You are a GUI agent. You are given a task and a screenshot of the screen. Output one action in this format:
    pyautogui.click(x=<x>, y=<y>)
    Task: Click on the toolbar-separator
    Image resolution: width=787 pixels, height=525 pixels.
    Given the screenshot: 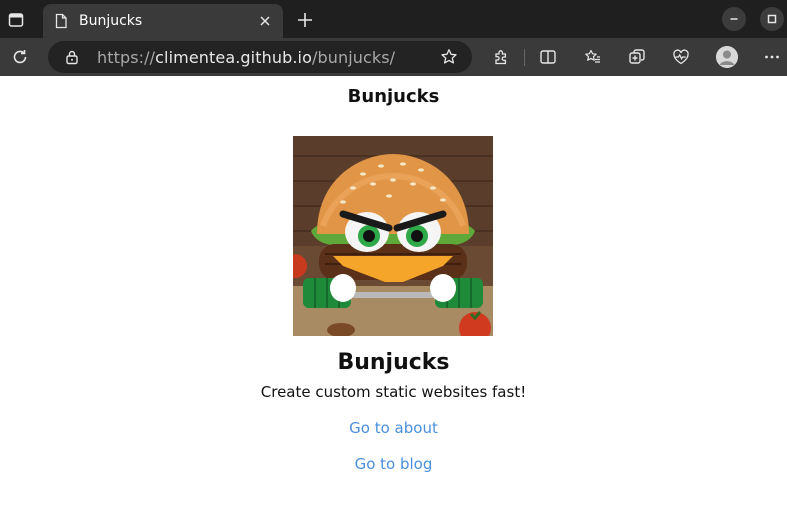 What is the action you would take?
    pyautogui.click(x=524, y=57)
    